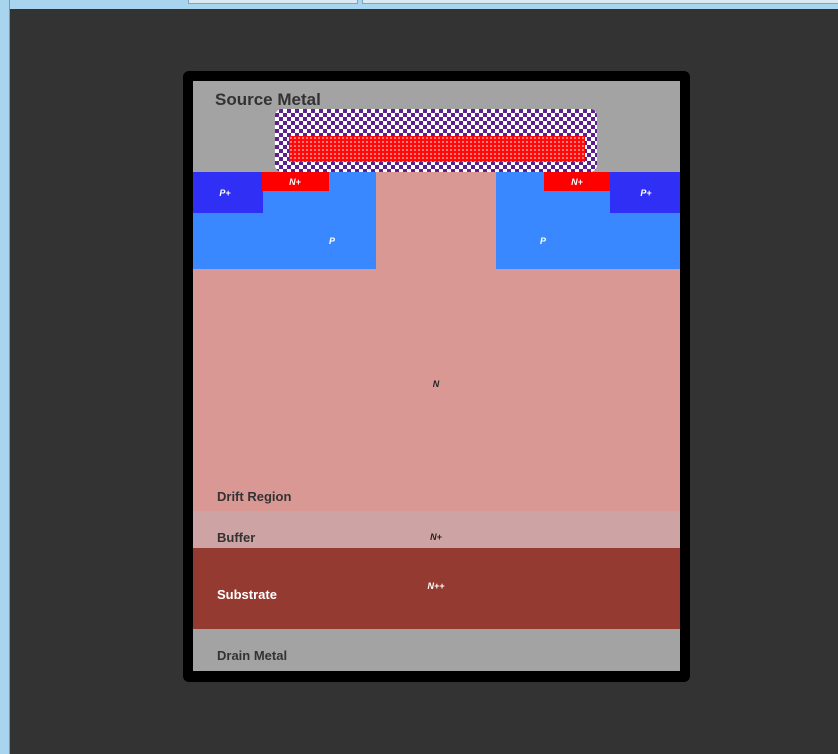 The image size is (838, 754). What do you see at coordinates (436, 537) in the screenshot?
I see `buffer-n-plus-label: N+` at bounding box center [436, 537].